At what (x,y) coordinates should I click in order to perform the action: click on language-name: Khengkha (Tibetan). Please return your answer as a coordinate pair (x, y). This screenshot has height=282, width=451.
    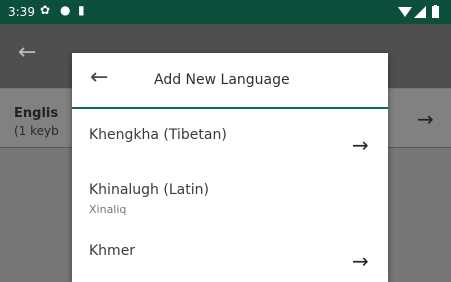
    Looking at the image, I should click on (158, 135).